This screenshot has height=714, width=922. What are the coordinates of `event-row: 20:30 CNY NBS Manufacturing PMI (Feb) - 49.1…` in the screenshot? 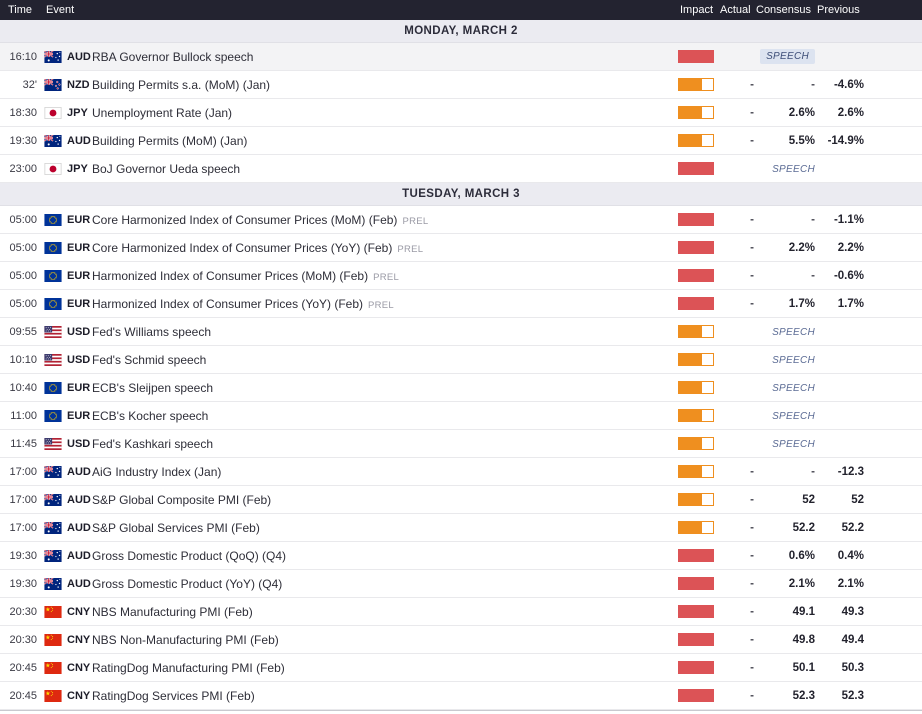 It's located at (461, 612).